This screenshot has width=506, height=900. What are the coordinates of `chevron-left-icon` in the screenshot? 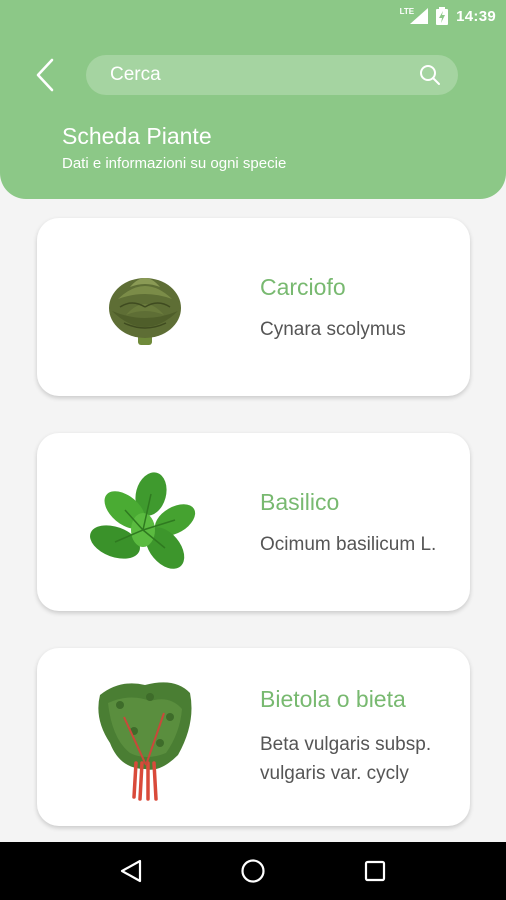 It's located at (45, 75).